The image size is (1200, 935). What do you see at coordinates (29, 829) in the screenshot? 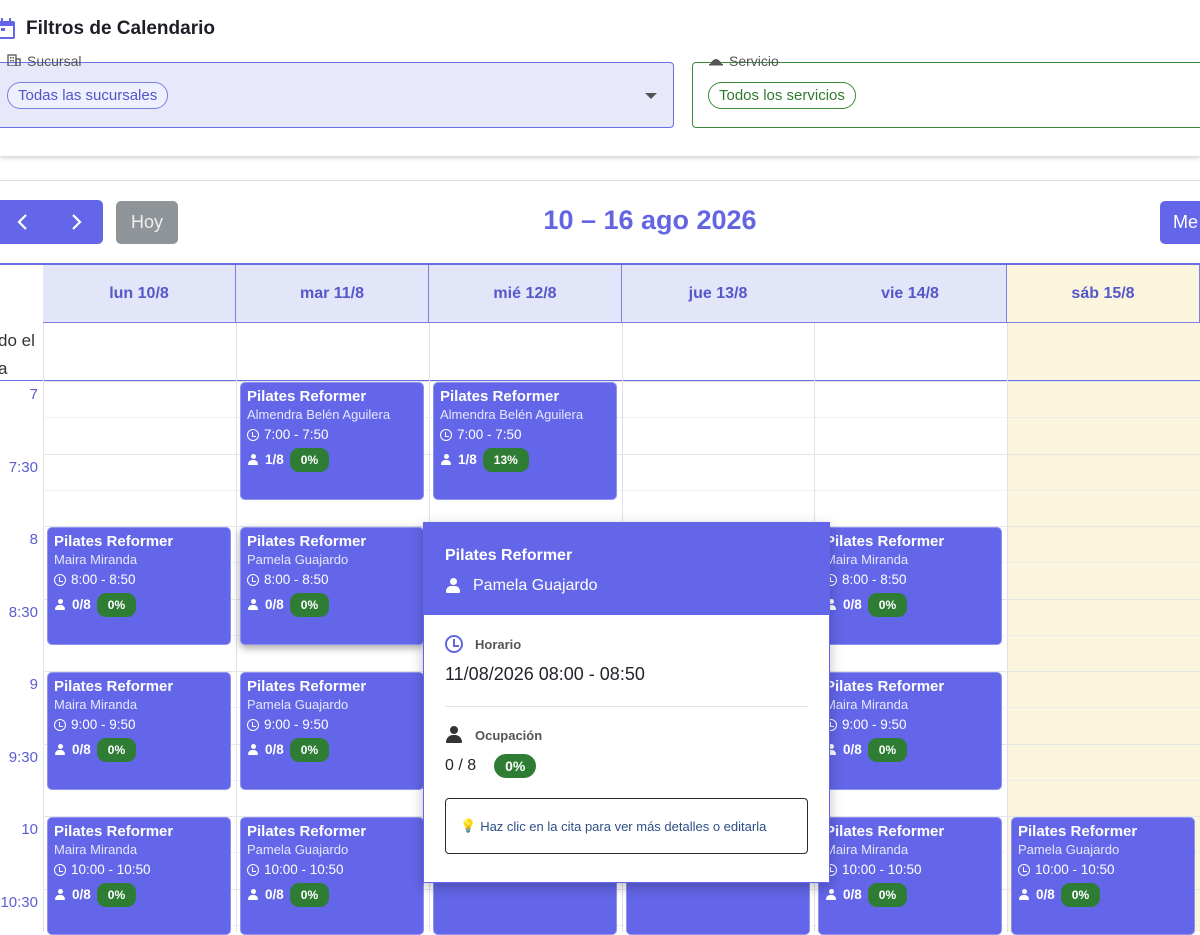
I see `time-label: 10` at bounding box center [29, 829].